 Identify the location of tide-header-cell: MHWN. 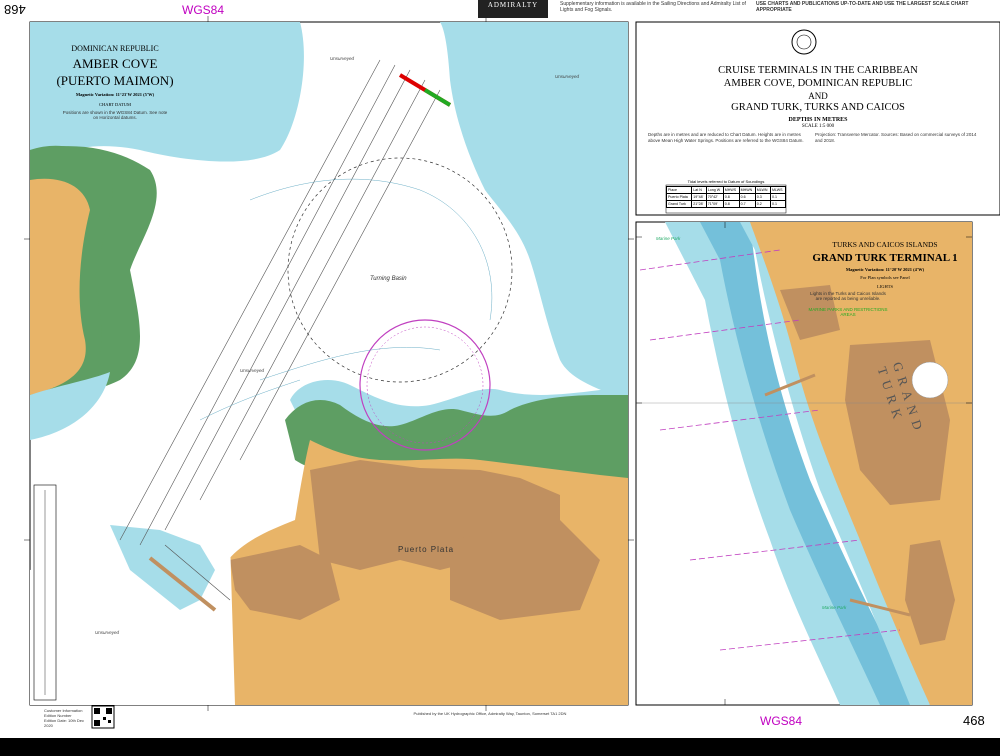
(747, 190).